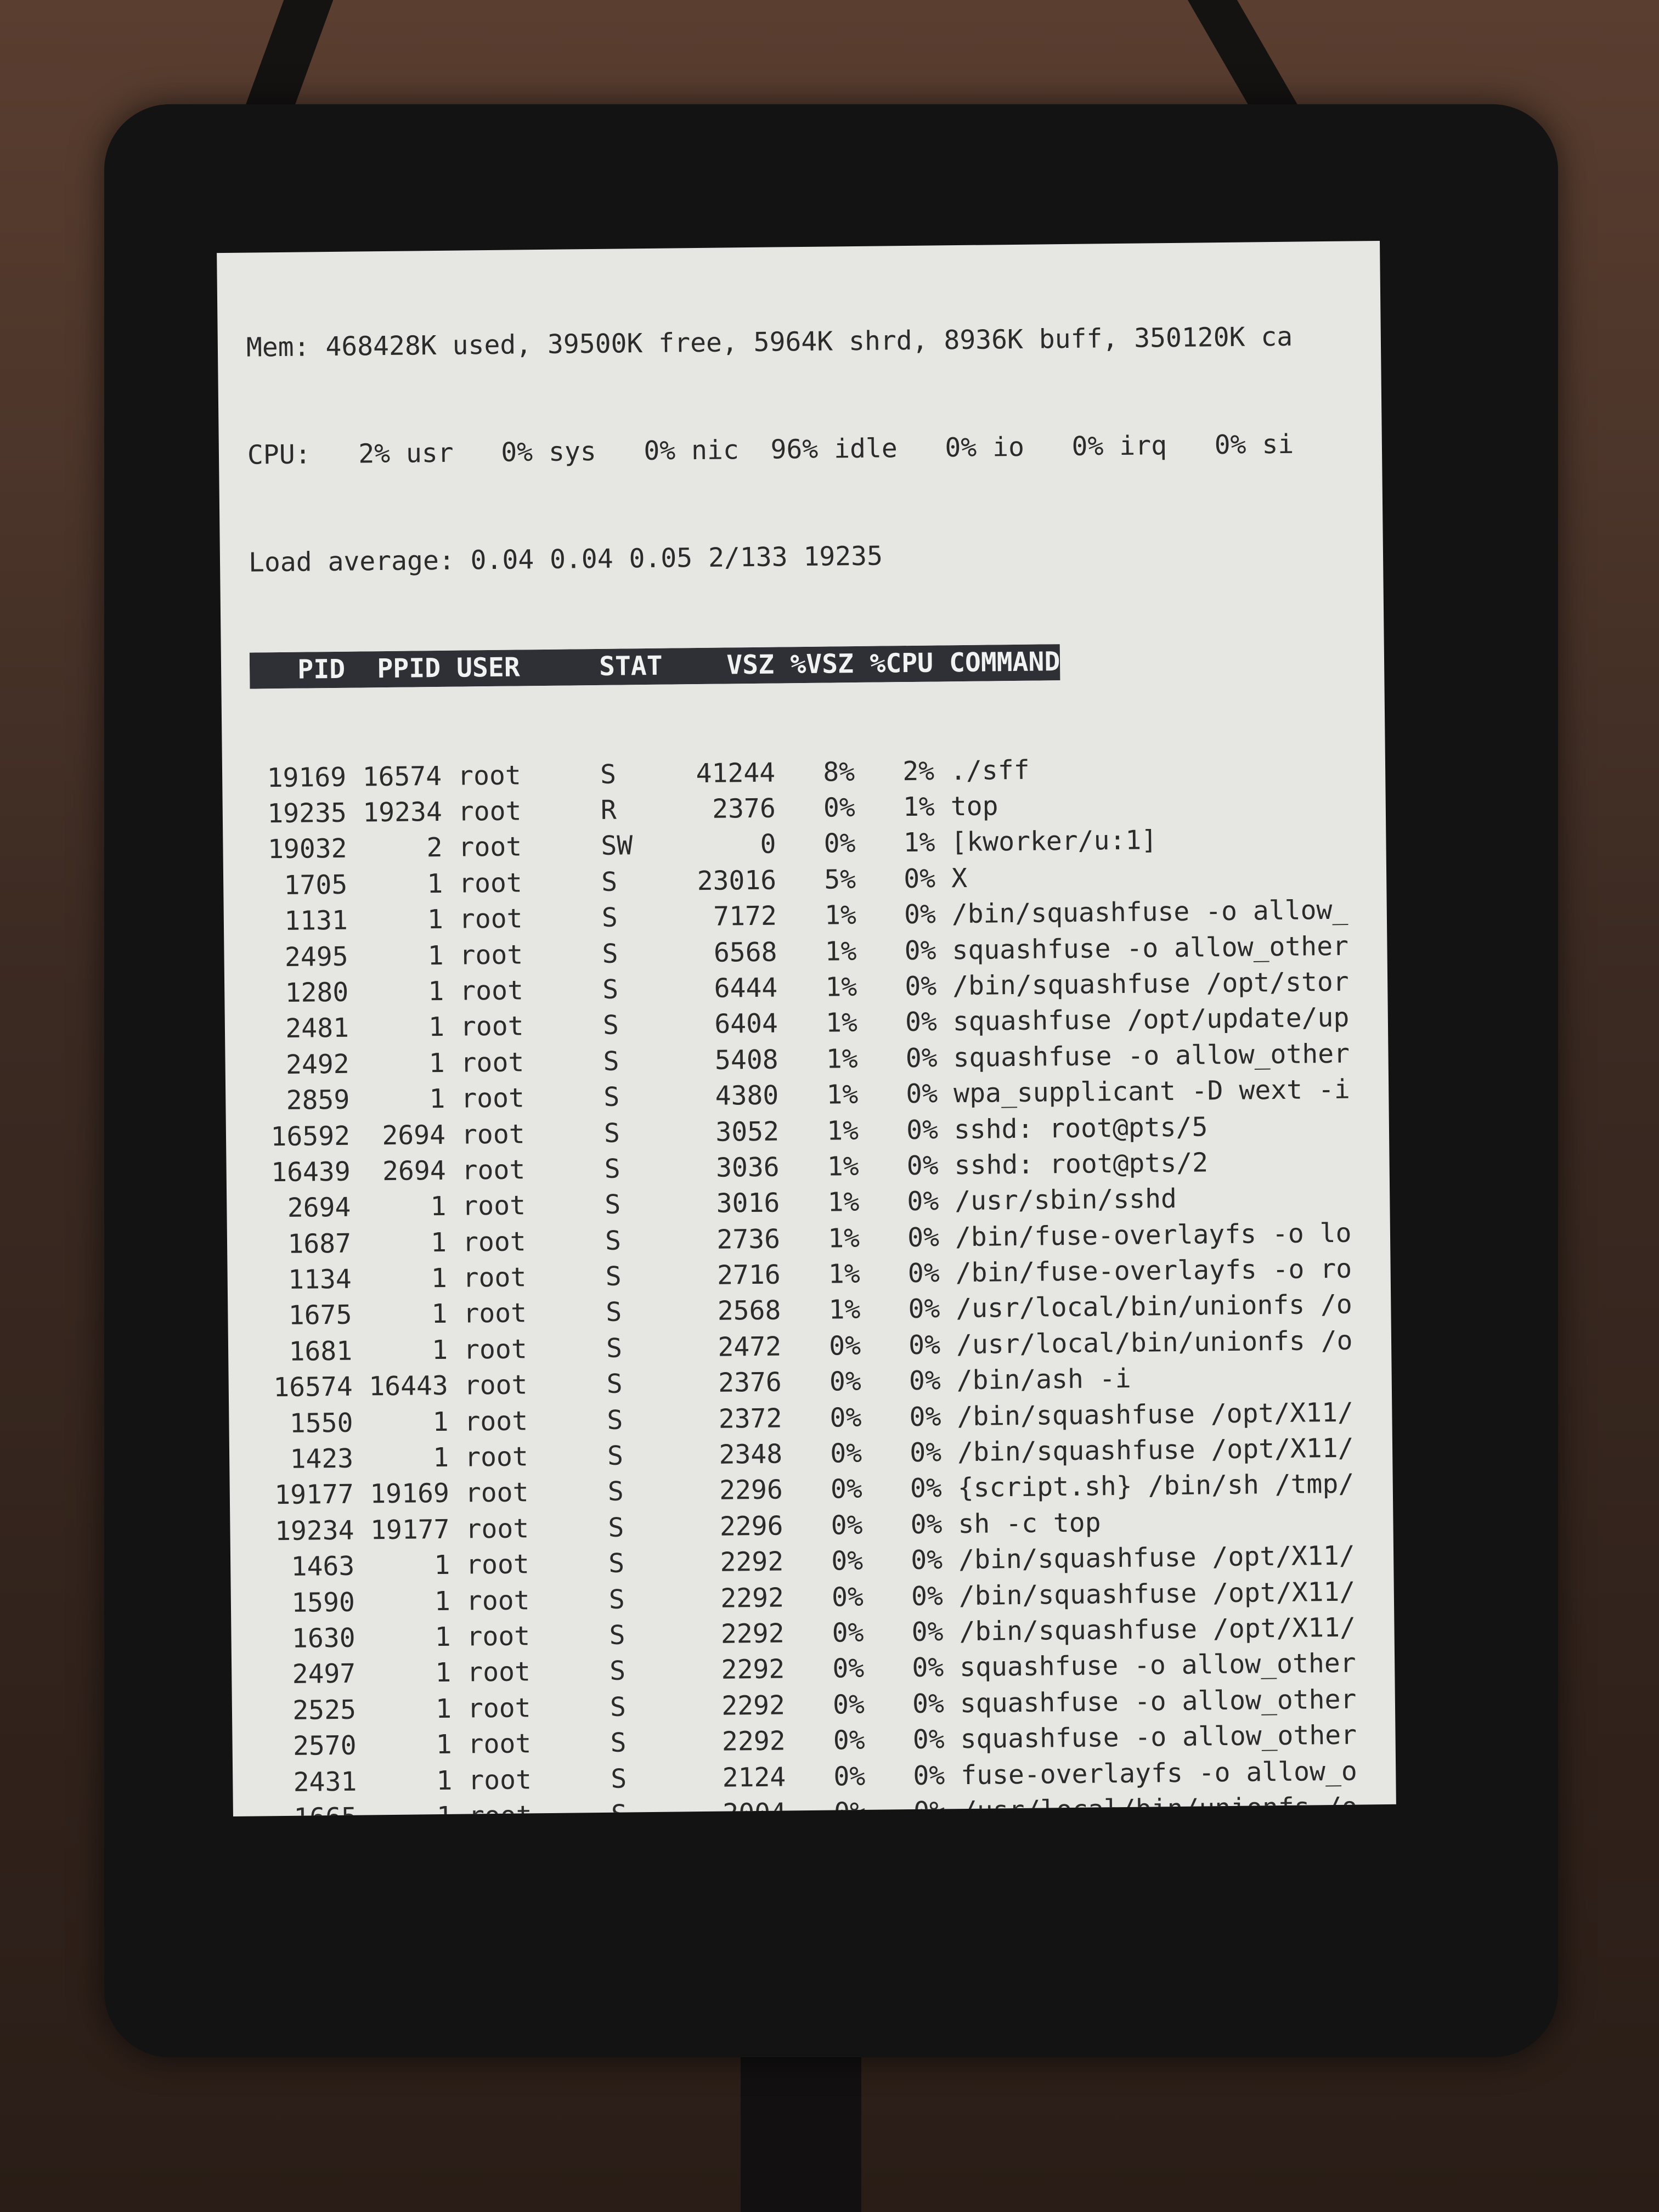 The width and height of the screenshot is (1659, 2212). Describe the element at coordinates (316, 921) in the screenshot. I see `pid-cell: 1131` at that location.